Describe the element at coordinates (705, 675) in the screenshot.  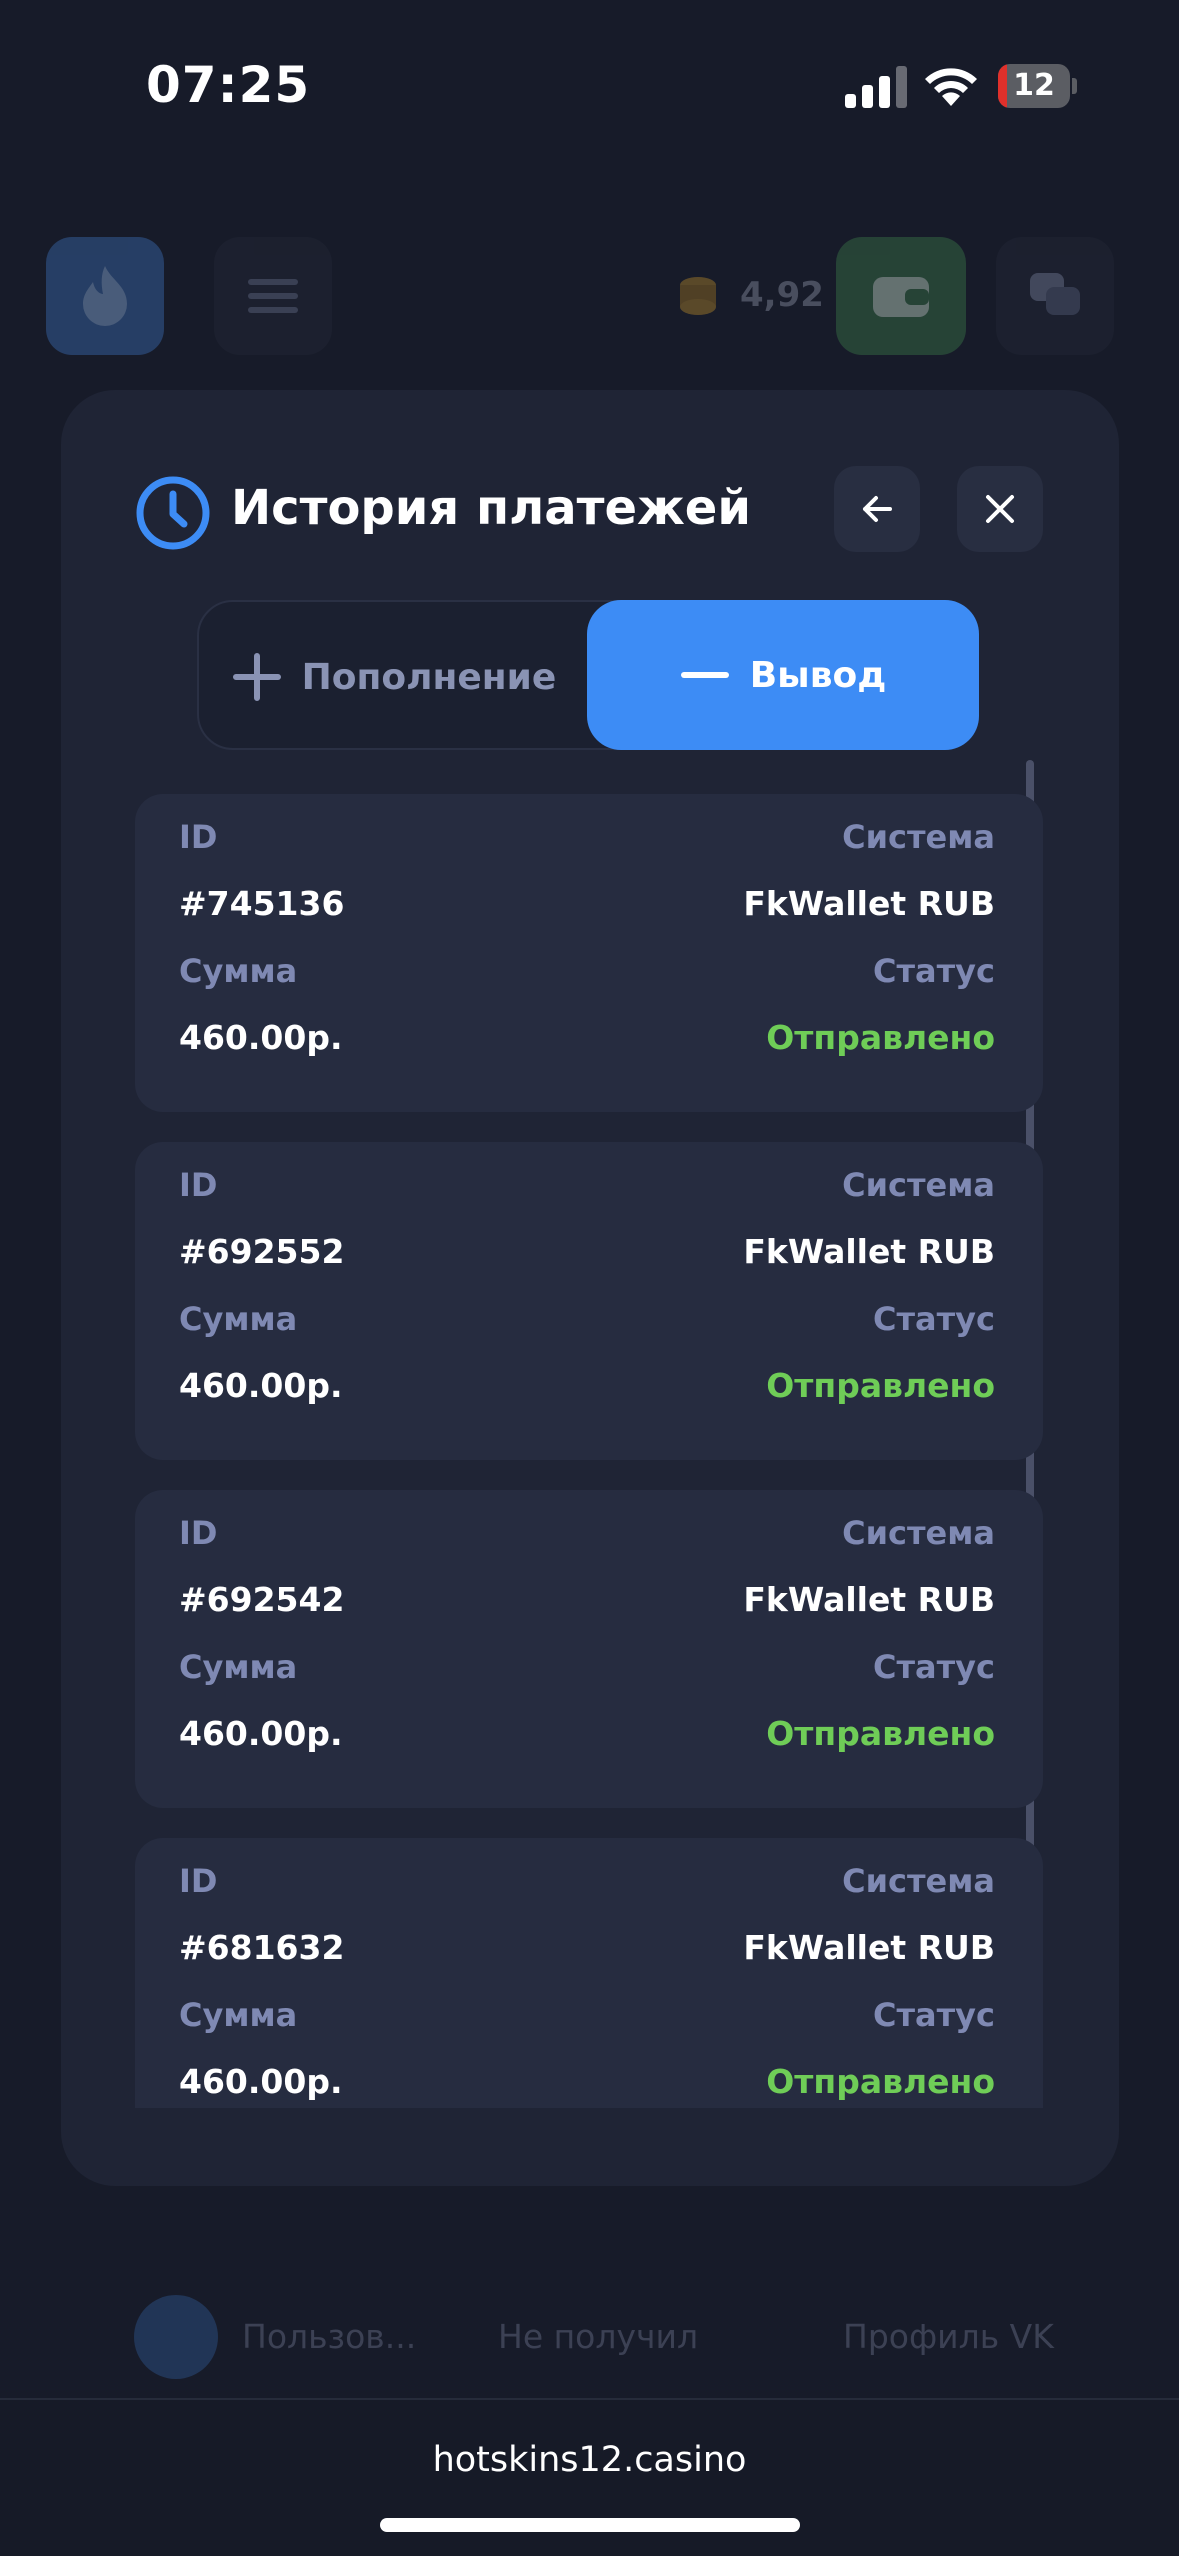
I see `minus-icon` at that location.